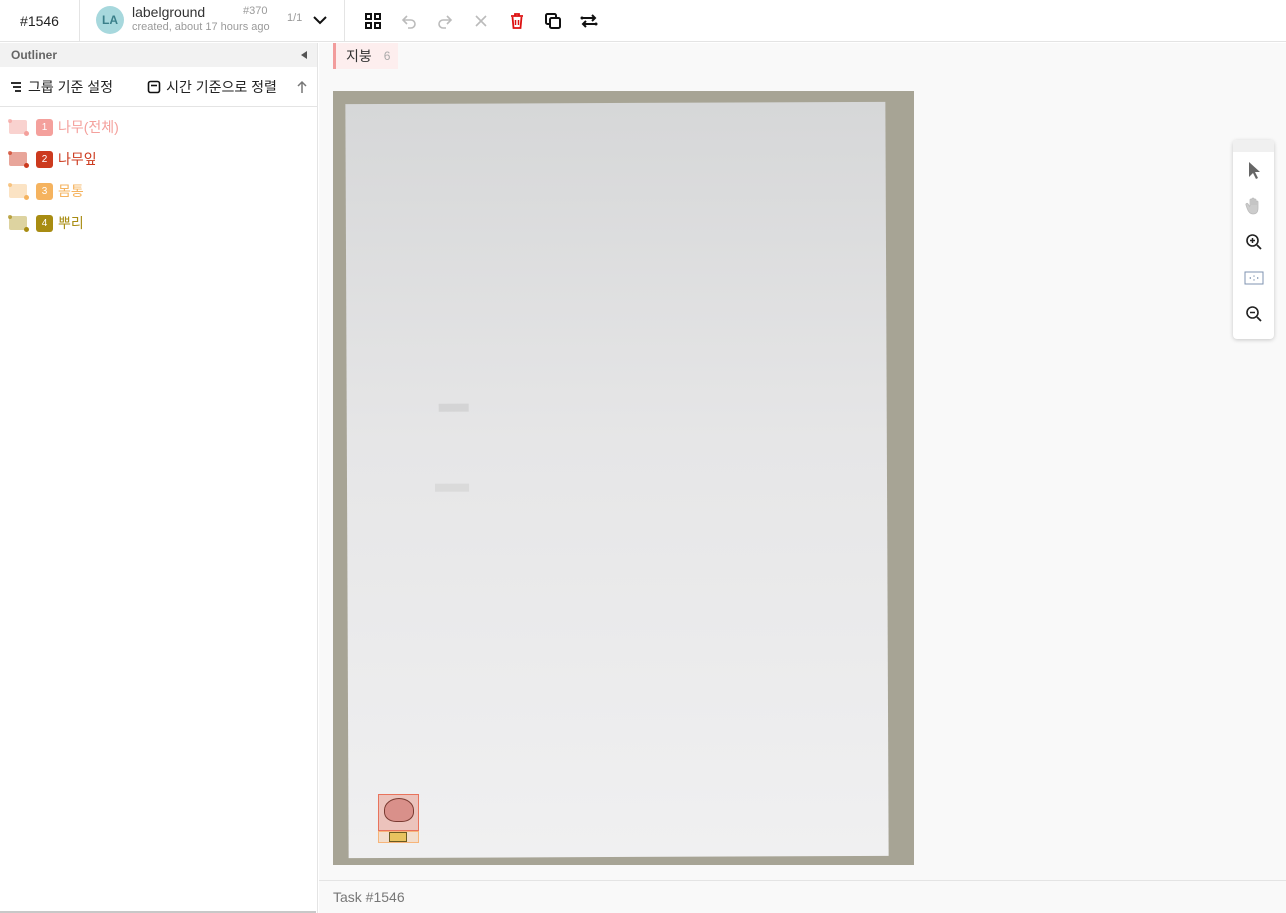 The height and width of the screenshot is (913, 1286). What do you see at coordinates (110, 20) in the screenshot?
I see `avatar: LA` at bounding box center [110, 20].